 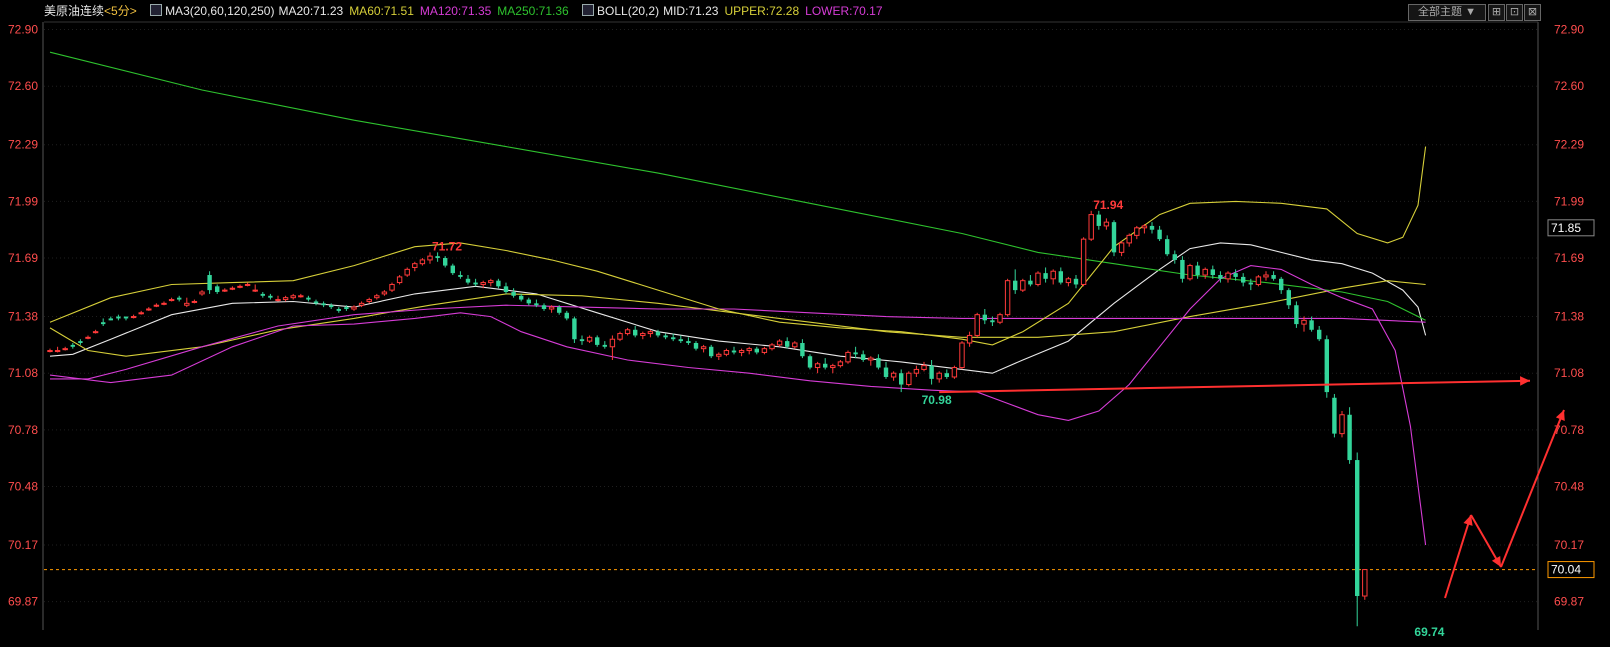 I want to click on boll-mid-value: MID:71.23, so click(x=691, y=11).